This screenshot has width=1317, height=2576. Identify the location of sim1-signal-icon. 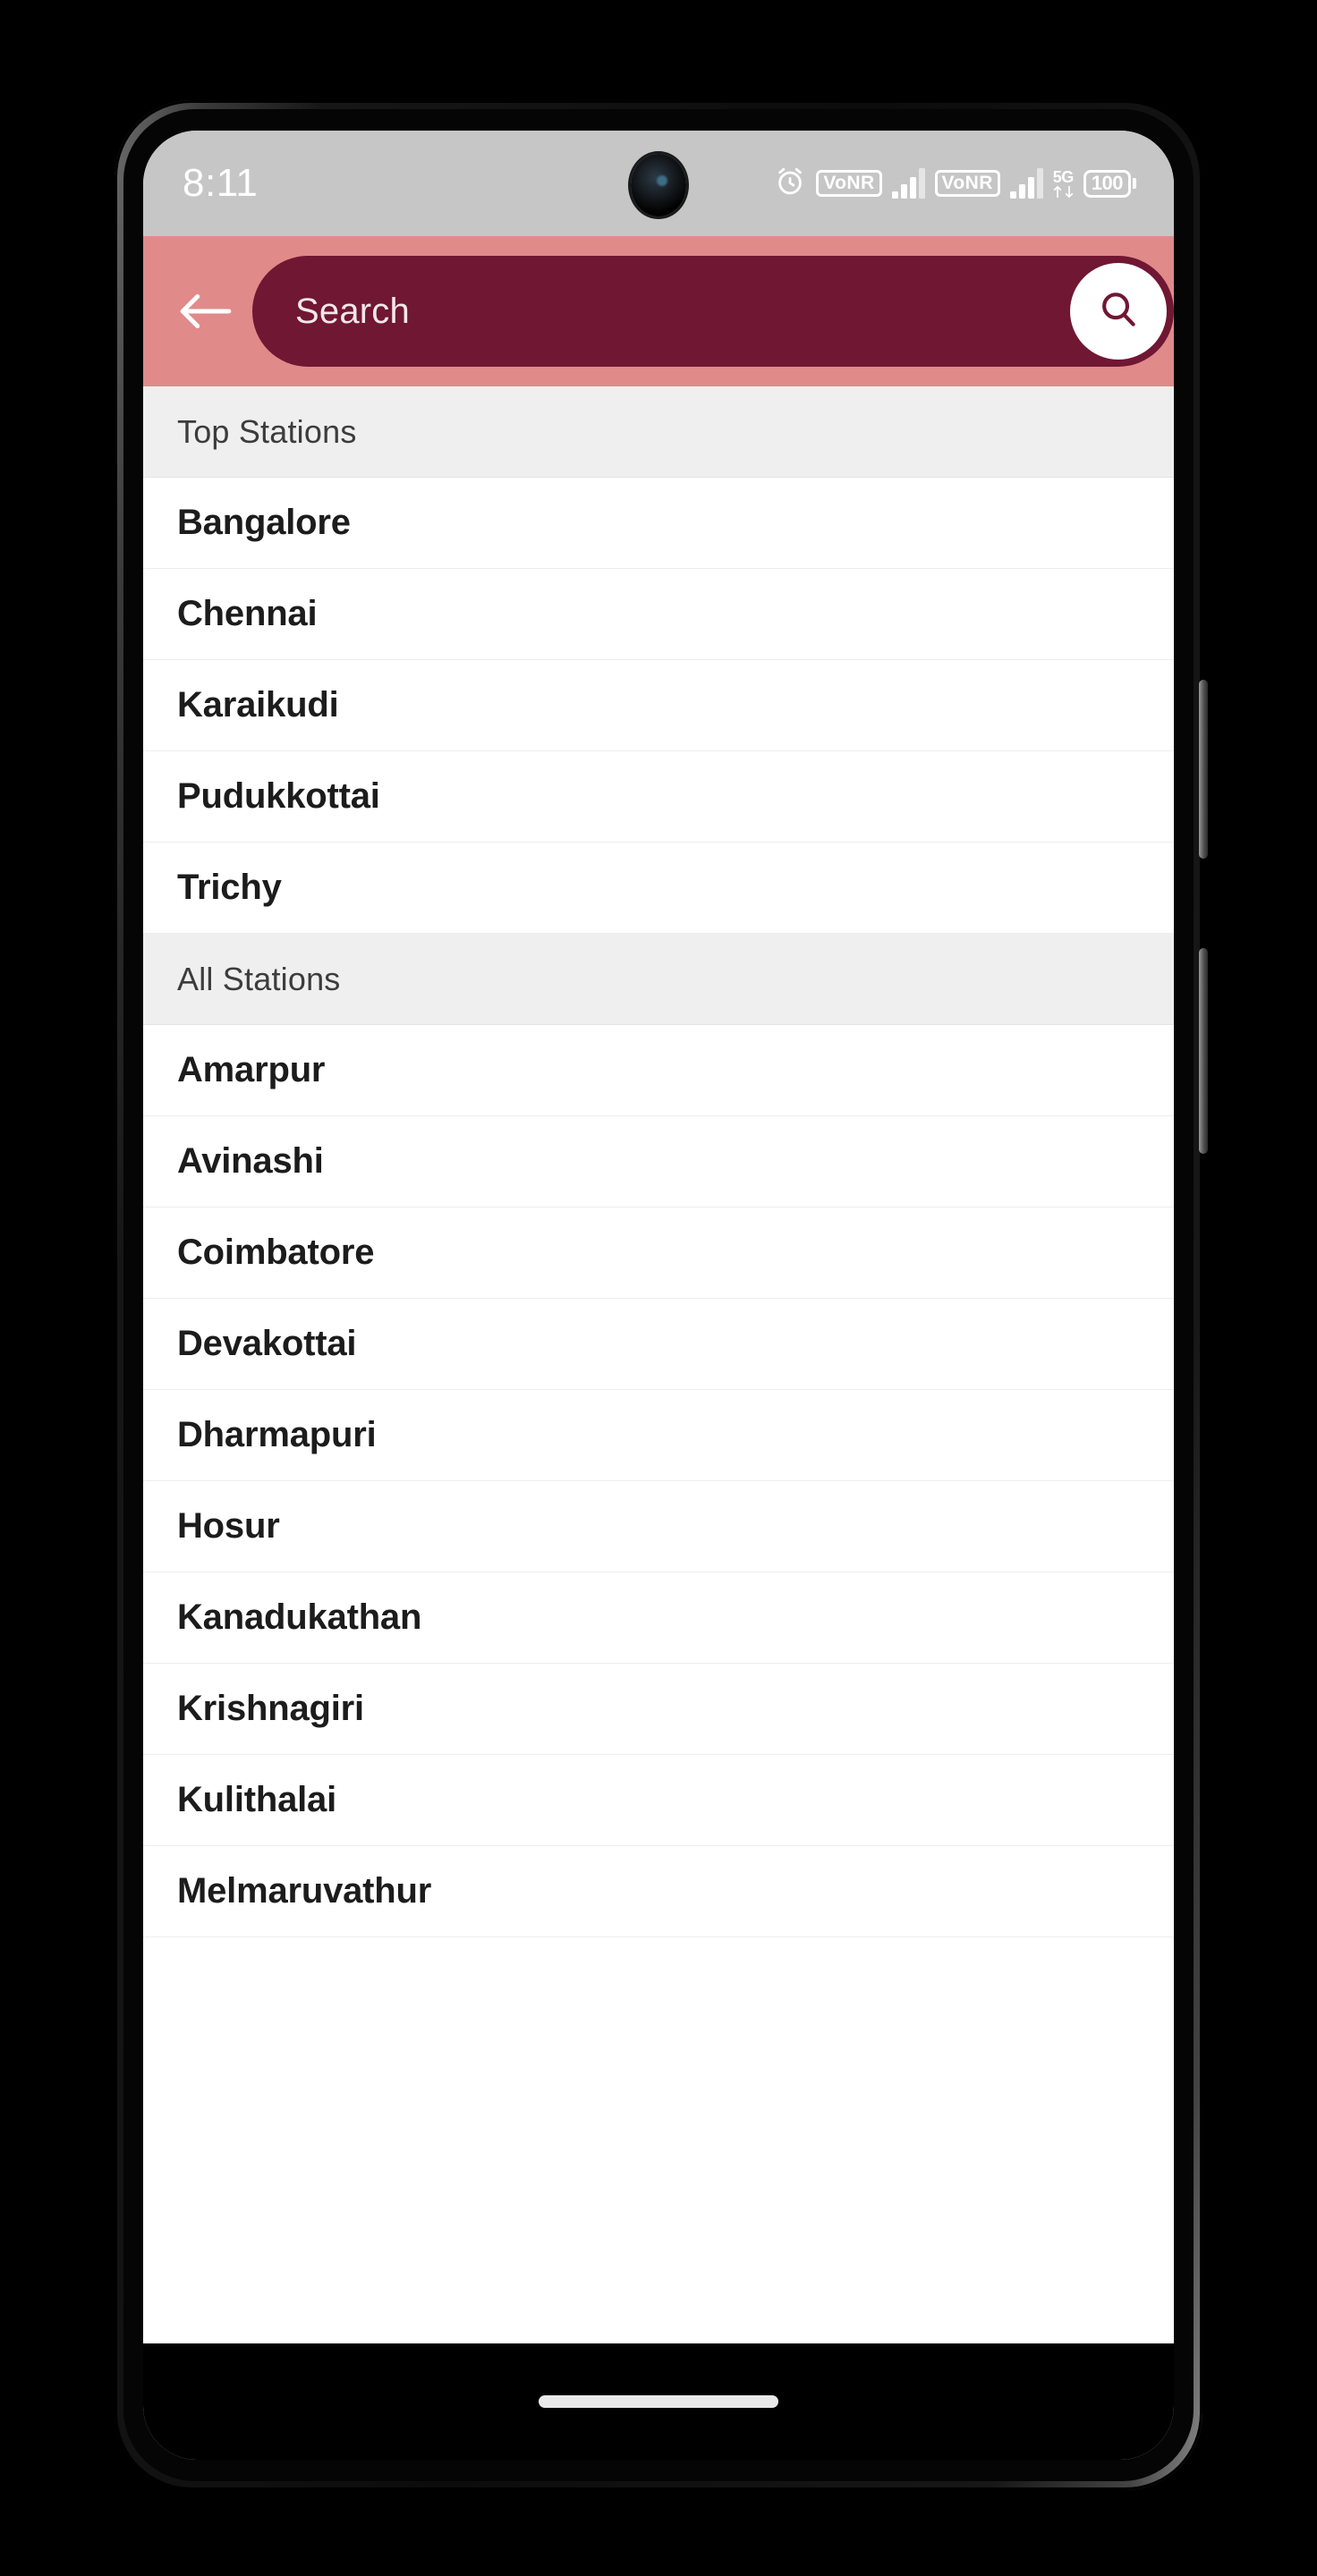
(908, 183).